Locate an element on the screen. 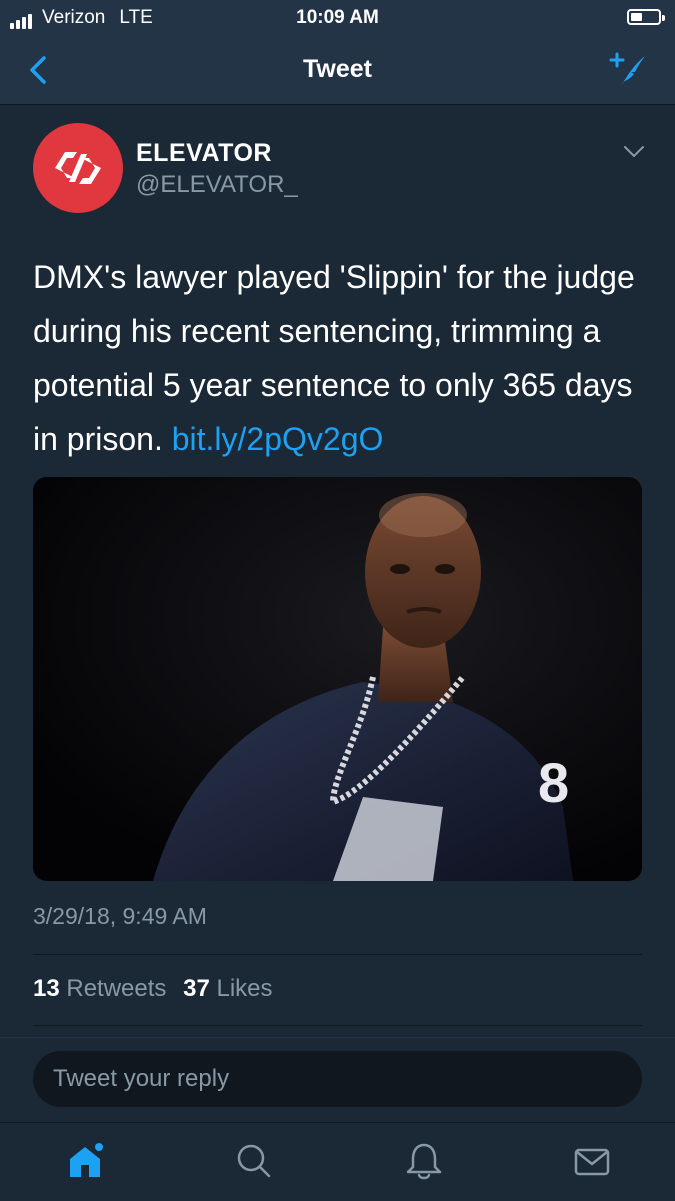 The width and height of the screenshot is (675, 1201). retweets-label: Retweets is located at coordinates (116, 988).